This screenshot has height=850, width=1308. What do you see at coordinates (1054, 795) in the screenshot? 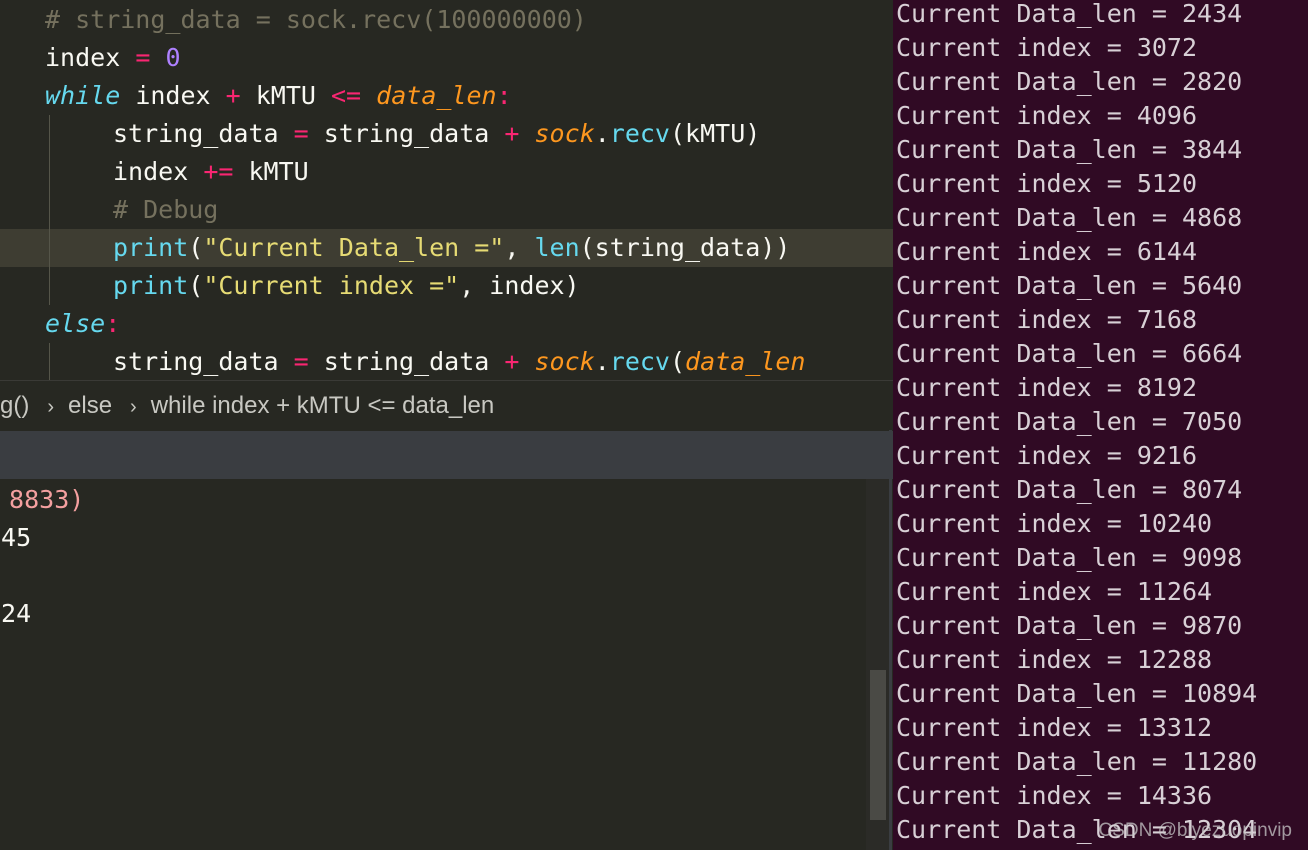
I see `console-line: Current index = 14336` at bounding box center [1054, 795].